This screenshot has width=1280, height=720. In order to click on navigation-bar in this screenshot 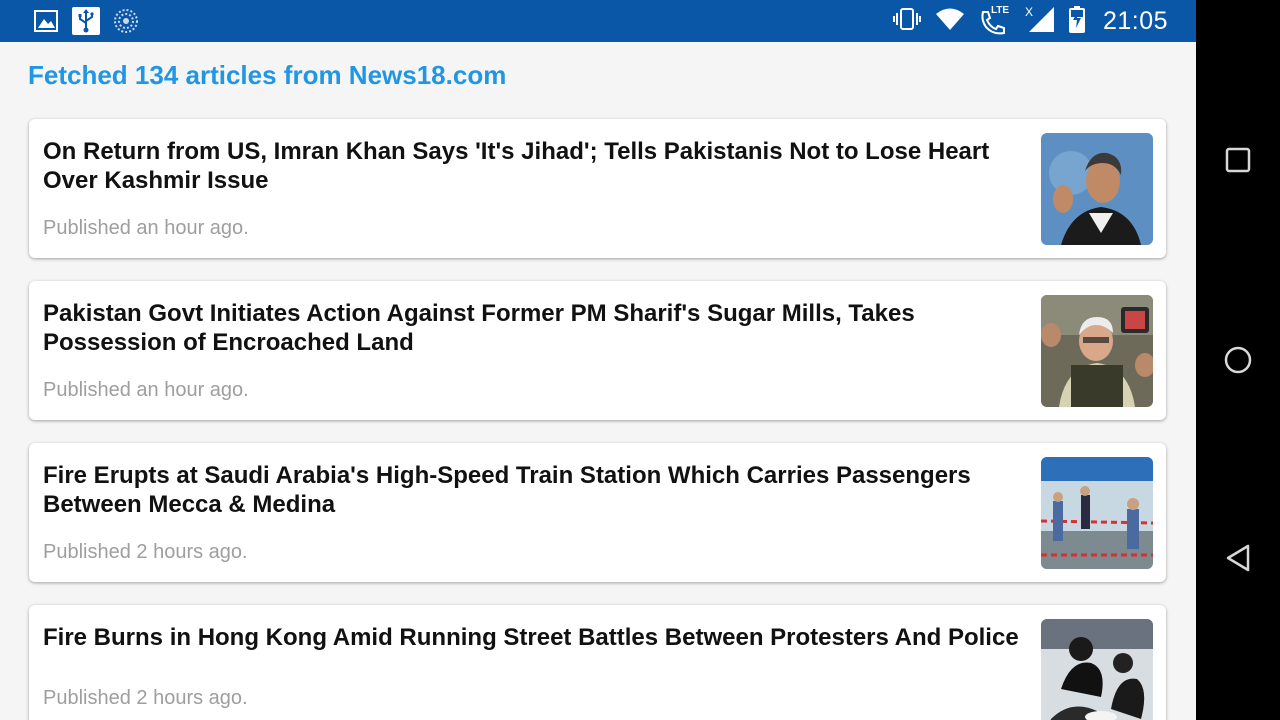, I will do `click(1238, 360)`.